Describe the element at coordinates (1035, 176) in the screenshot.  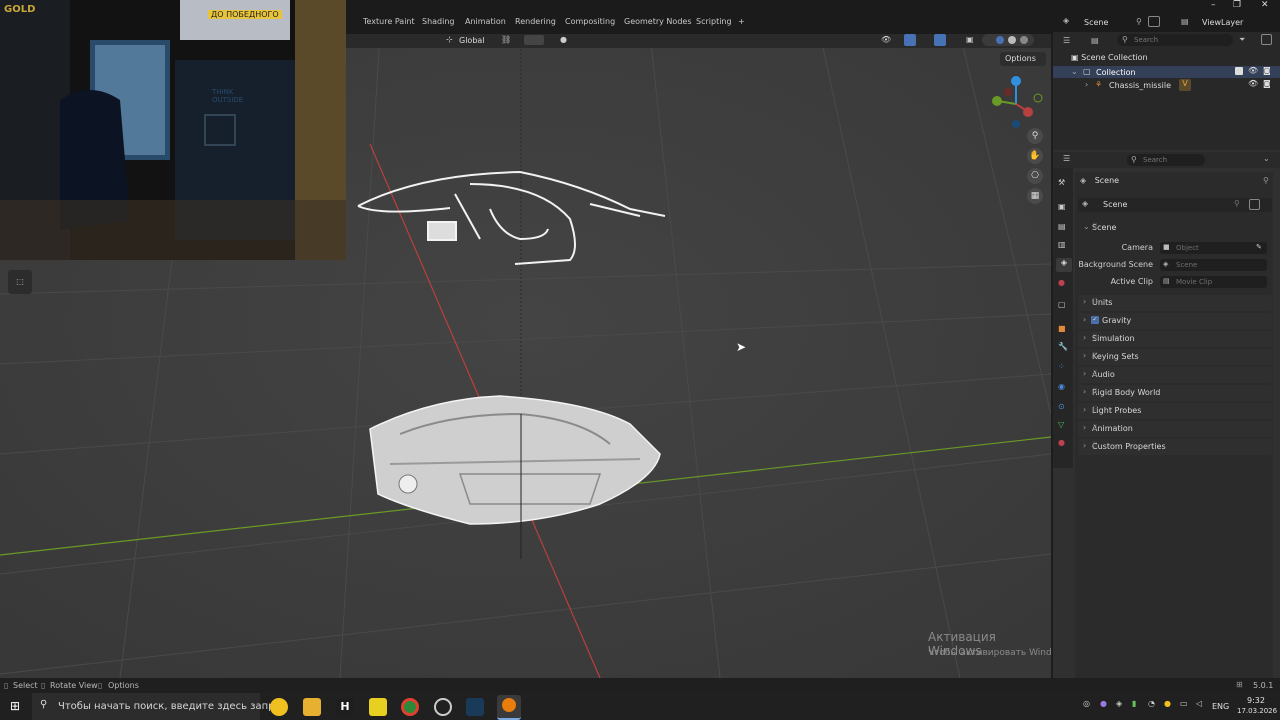
I see `camera-view-icon: ⎔` at that location.